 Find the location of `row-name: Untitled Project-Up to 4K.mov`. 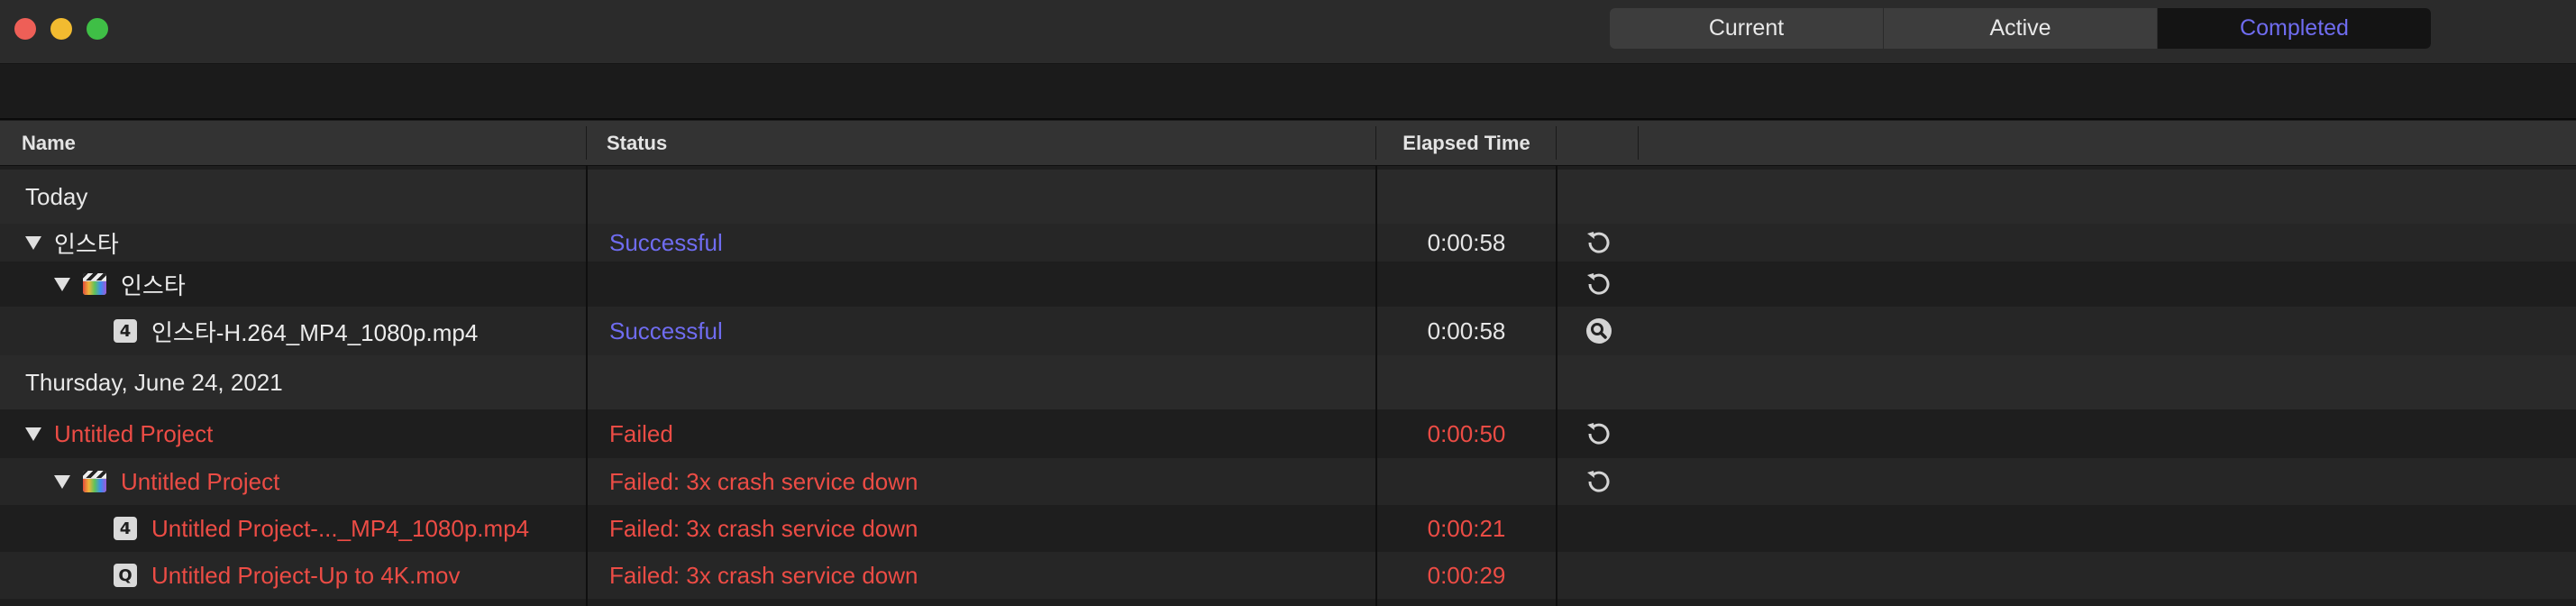

row-name: Untitled Project-Up to 4K.mov is located at coordinates (306, 575).